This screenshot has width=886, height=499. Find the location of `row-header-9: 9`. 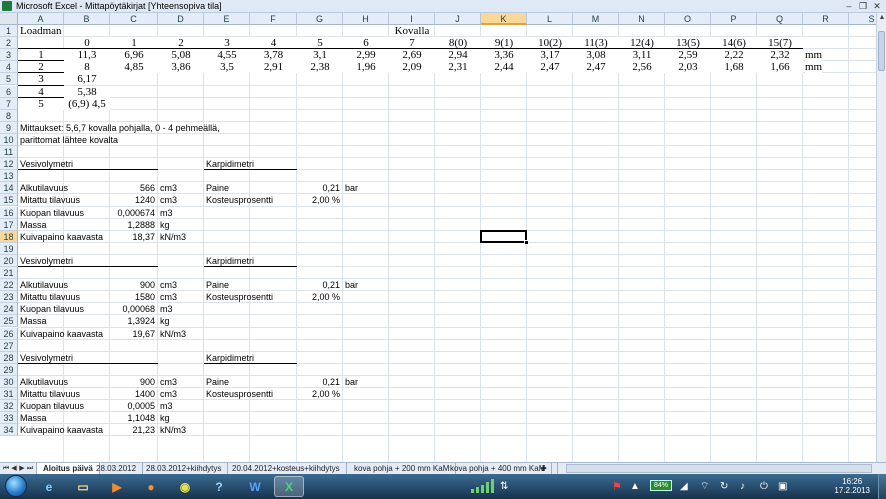

row-header-9: 9 is located at coordinates (9, 127).